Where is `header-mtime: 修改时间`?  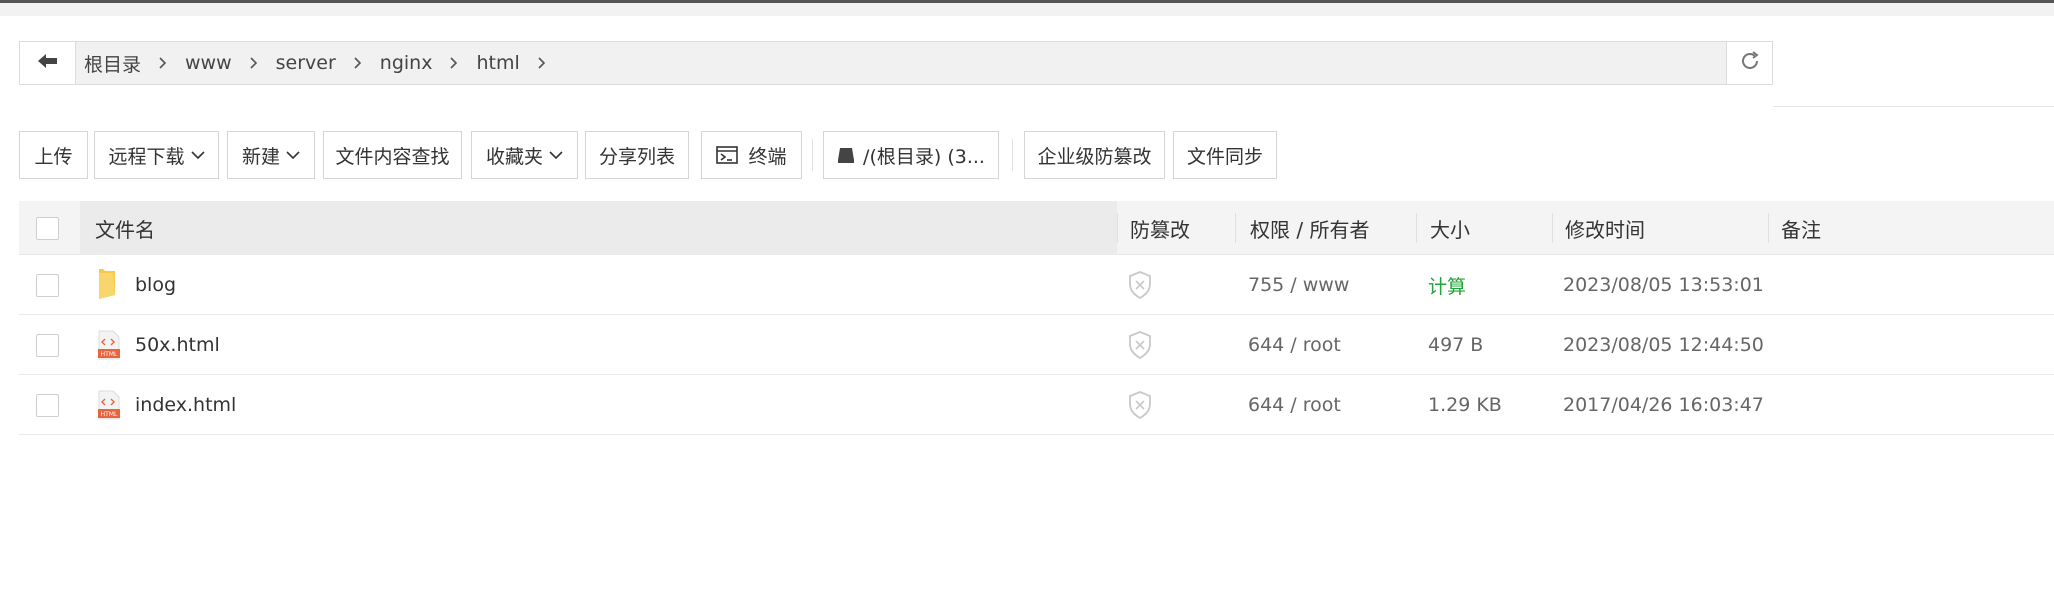
header-mtime: 修改时间 is located at coordinates (1605, 228).